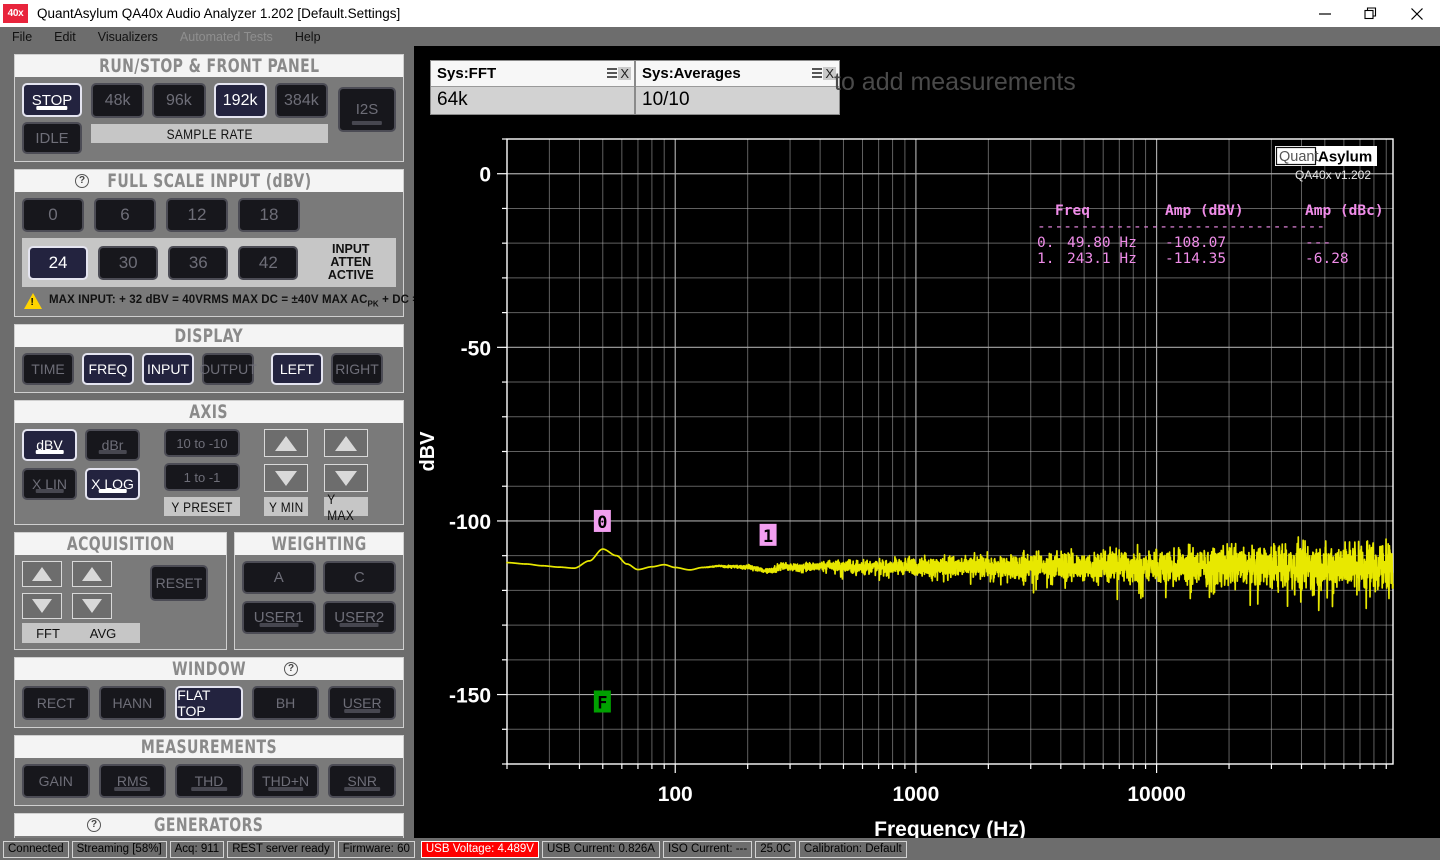 The height and width of the screenshot is (860, 1440). I want to click on axis-dbr: dBr, so click(112, 445).